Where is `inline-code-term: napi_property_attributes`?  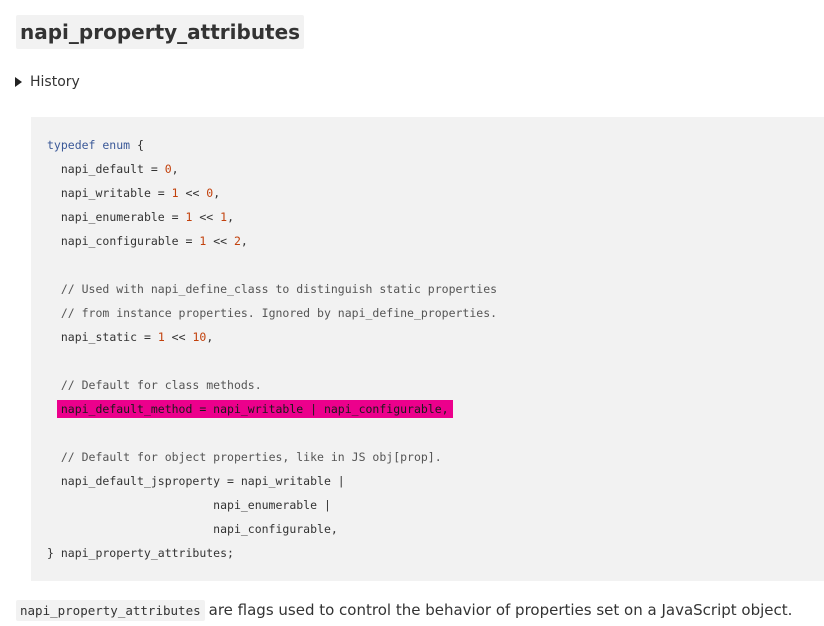 inline-code-term: napi_property_attributes is located at coordinates (110, 610).